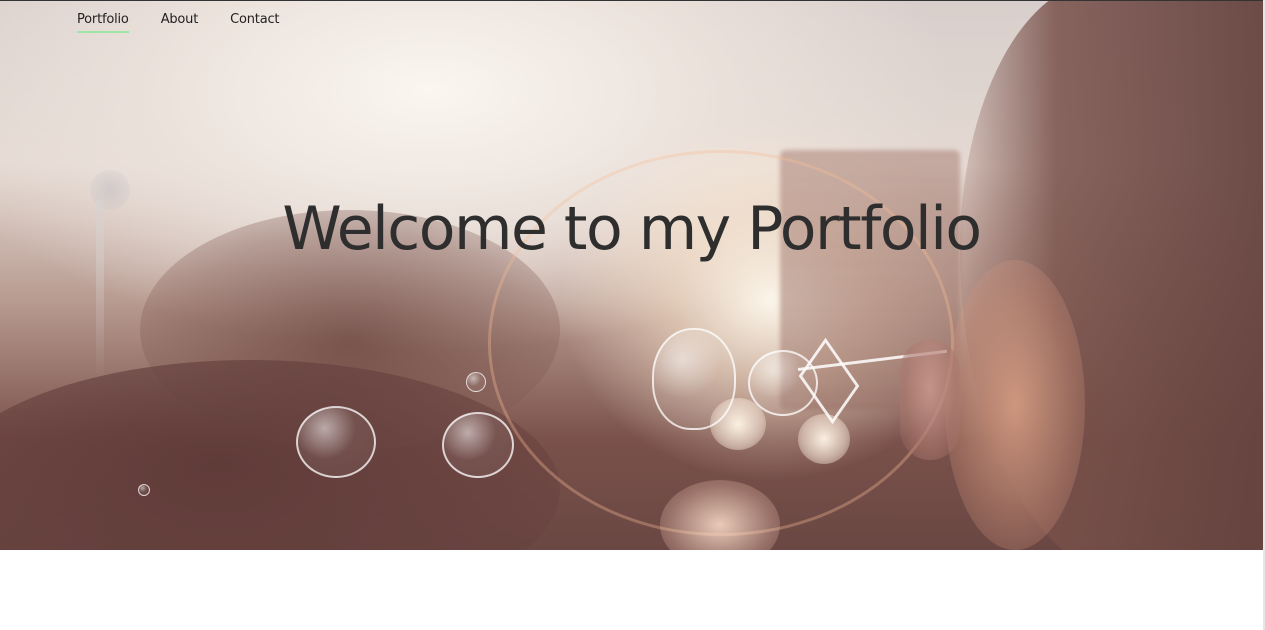  I want to click on top-navigation: Portfolio About Contact, so click(194, 25).